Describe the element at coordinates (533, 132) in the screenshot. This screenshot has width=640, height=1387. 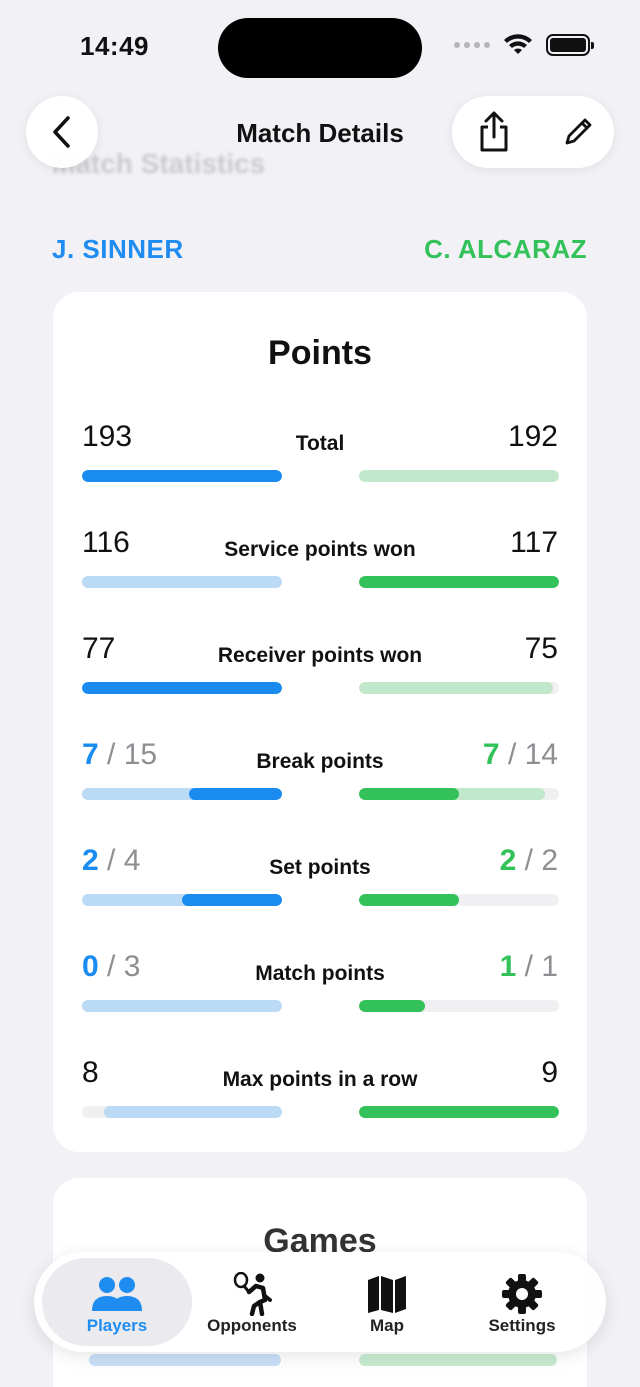
I see `nav-actions` at that location.